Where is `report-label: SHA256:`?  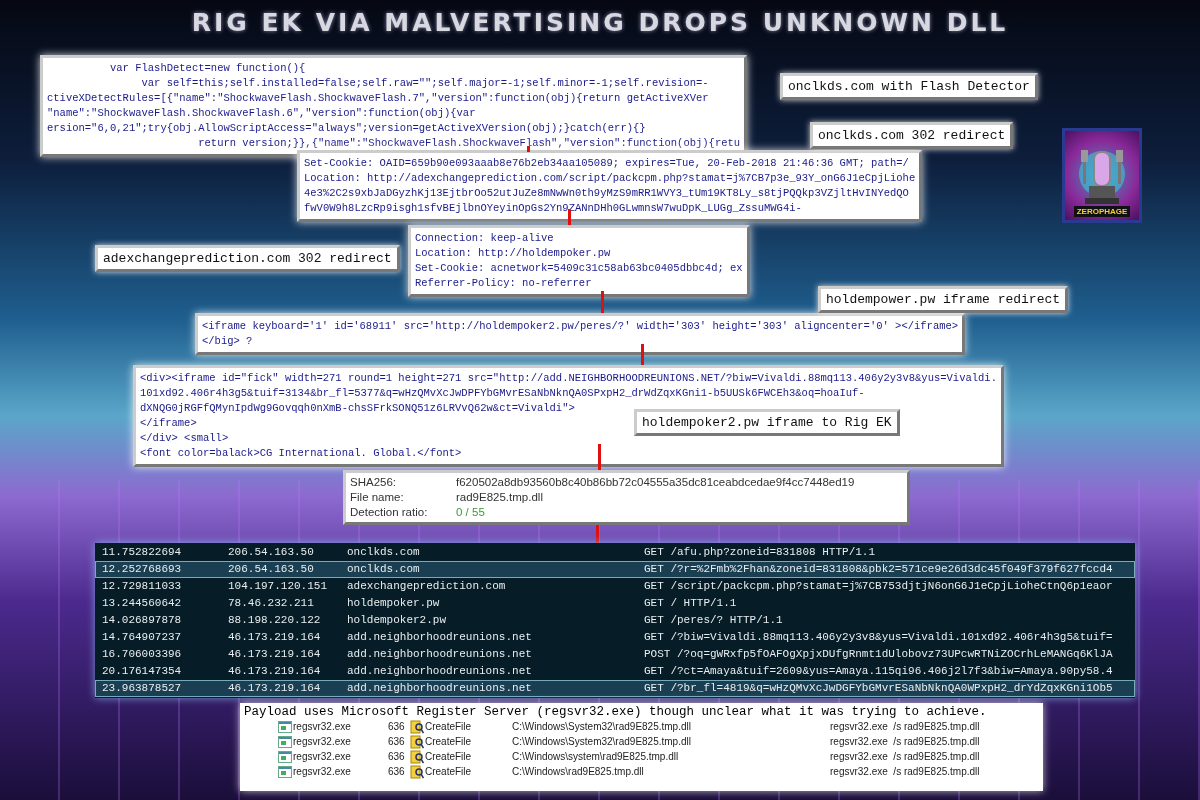
report-label: SHA256: is located at coordinates (374, 482).